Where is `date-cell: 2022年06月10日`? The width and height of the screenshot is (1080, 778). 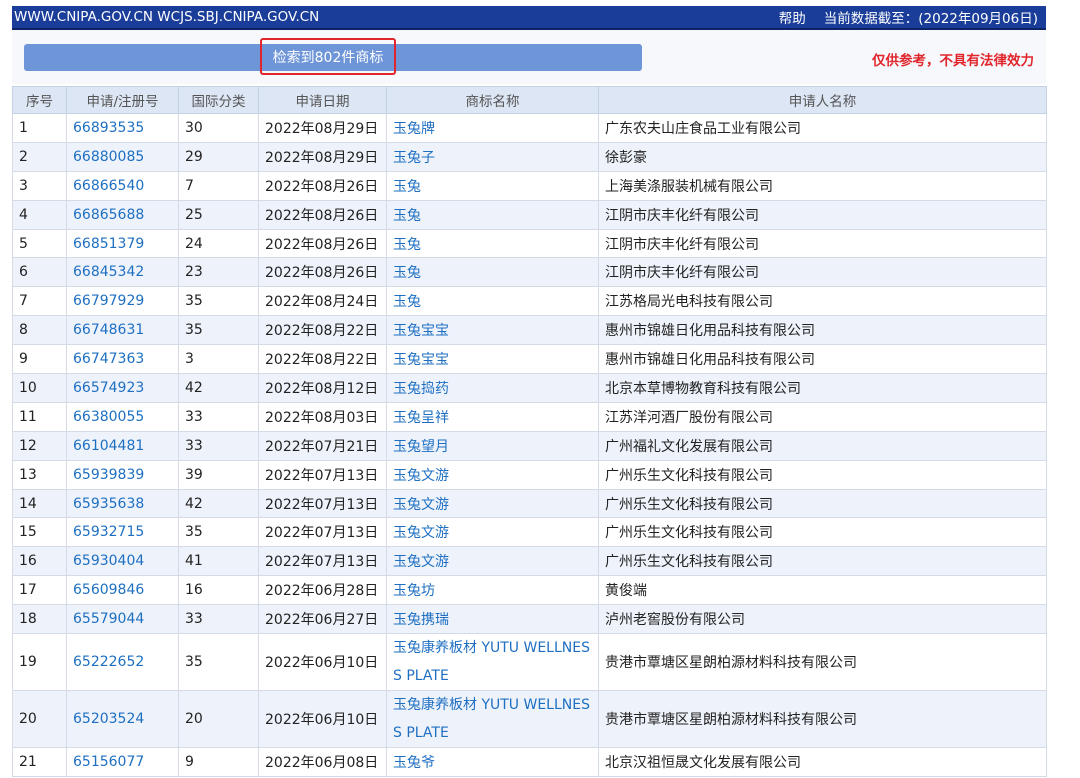
date-cell: 2022年06月10日 is located at coordinates (322, 662).